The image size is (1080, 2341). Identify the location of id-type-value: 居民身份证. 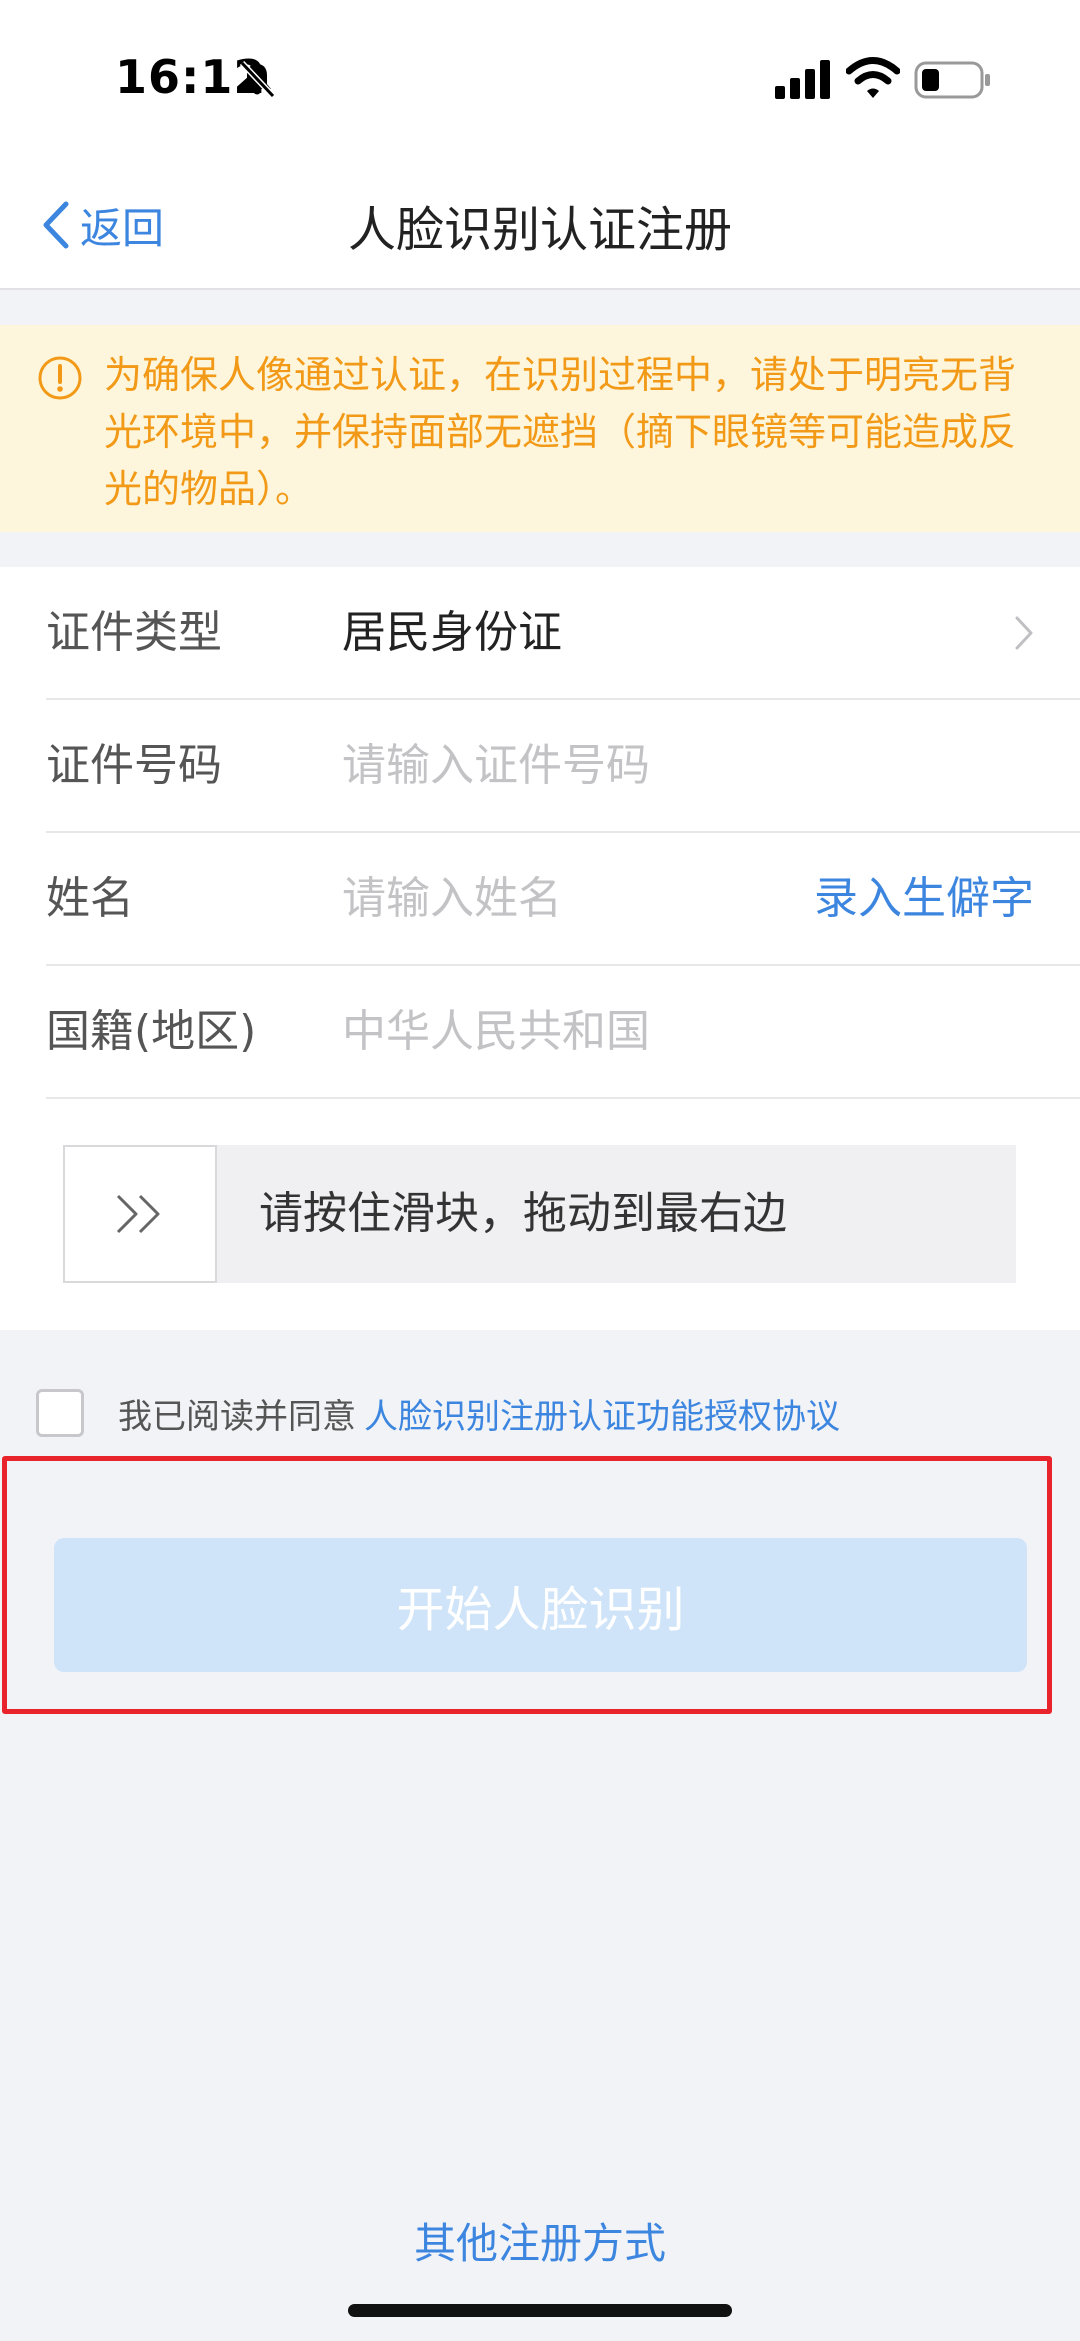
(452, 632).